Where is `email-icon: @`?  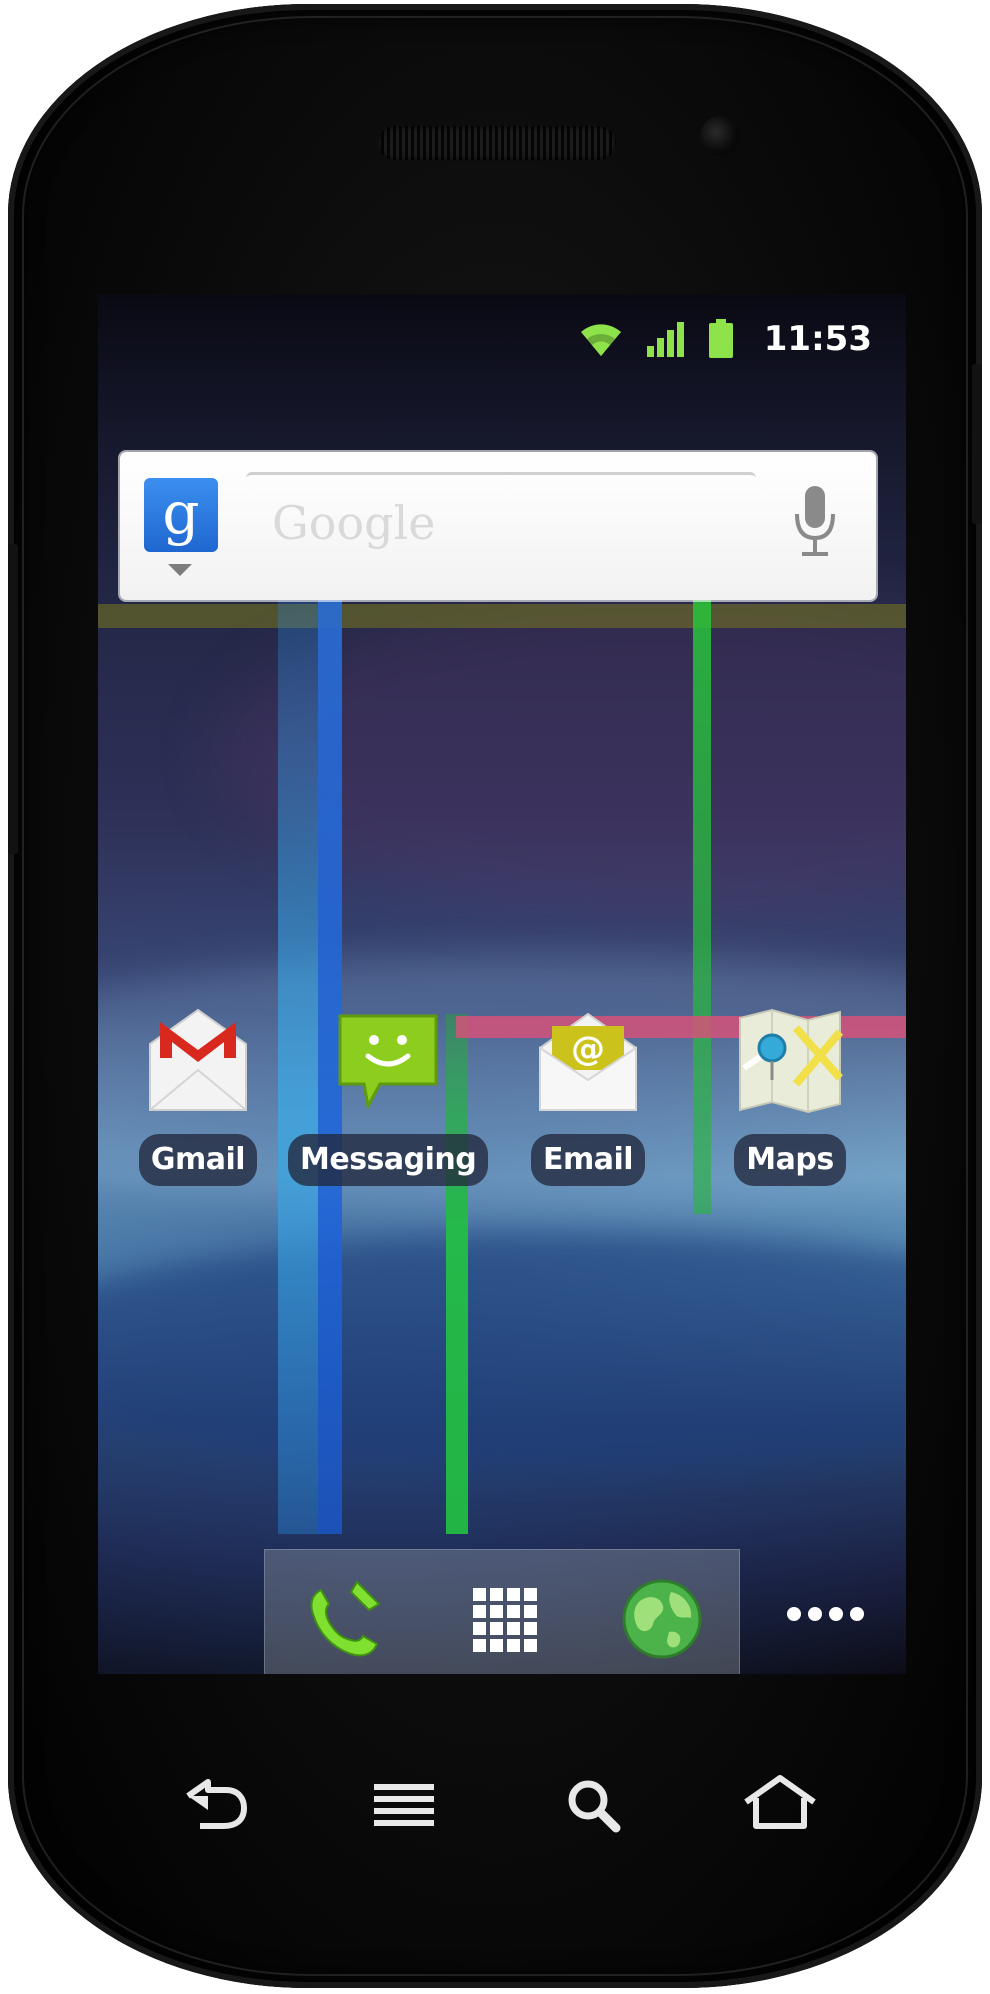 email-icon: @ is located at coordinates (588, 1062).